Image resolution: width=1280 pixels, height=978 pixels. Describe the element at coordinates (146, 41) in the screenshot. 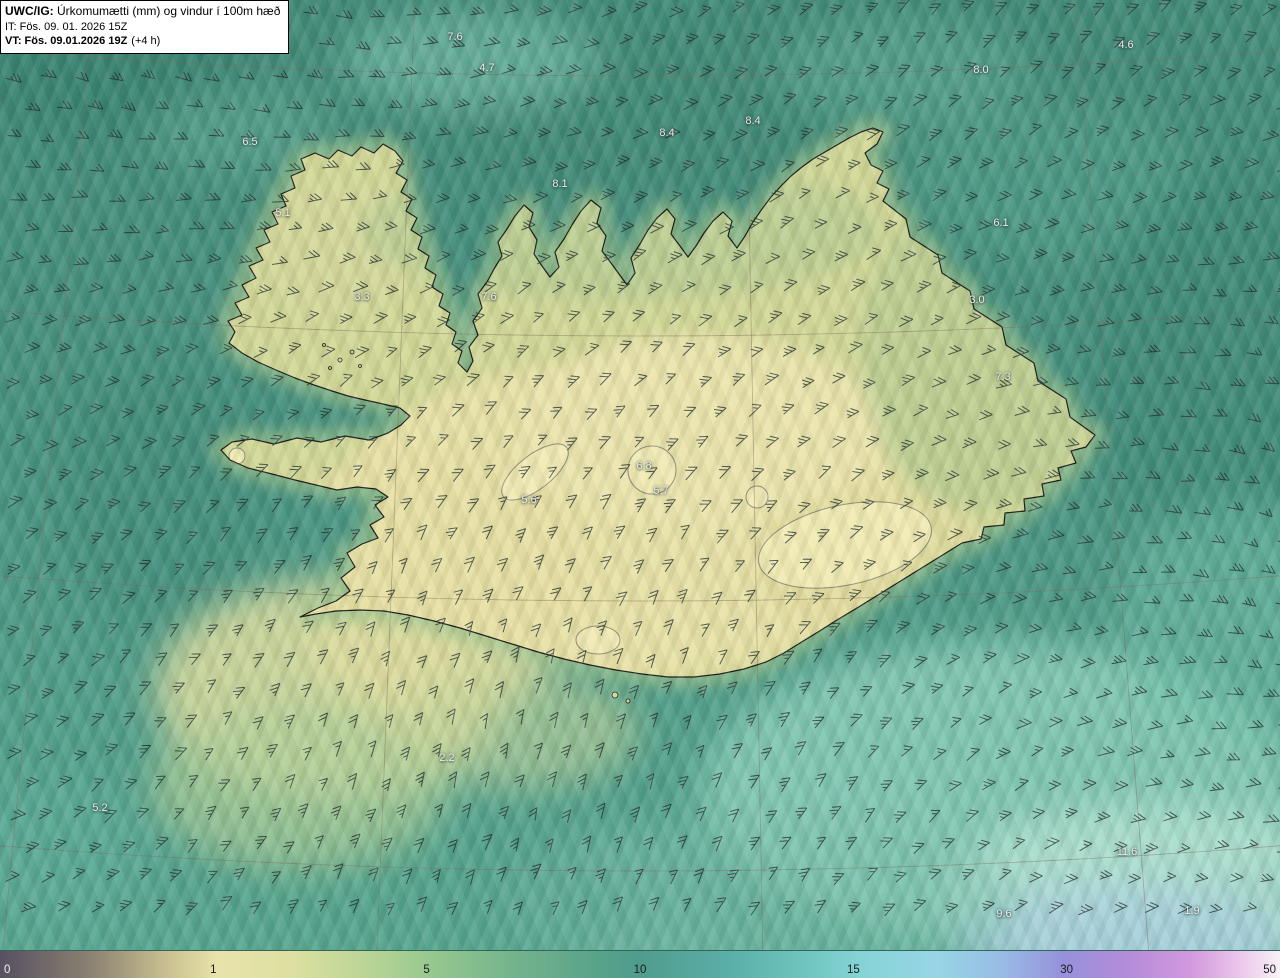

I see `valid-offset: (+4 h)` at that location.